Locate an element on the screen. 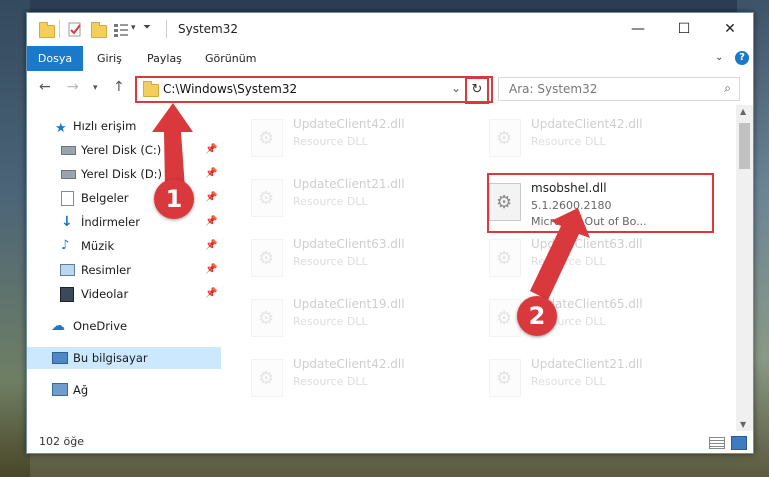 The image size is (769, 477). arrow-up-icon is located at coordinates (172, 145).